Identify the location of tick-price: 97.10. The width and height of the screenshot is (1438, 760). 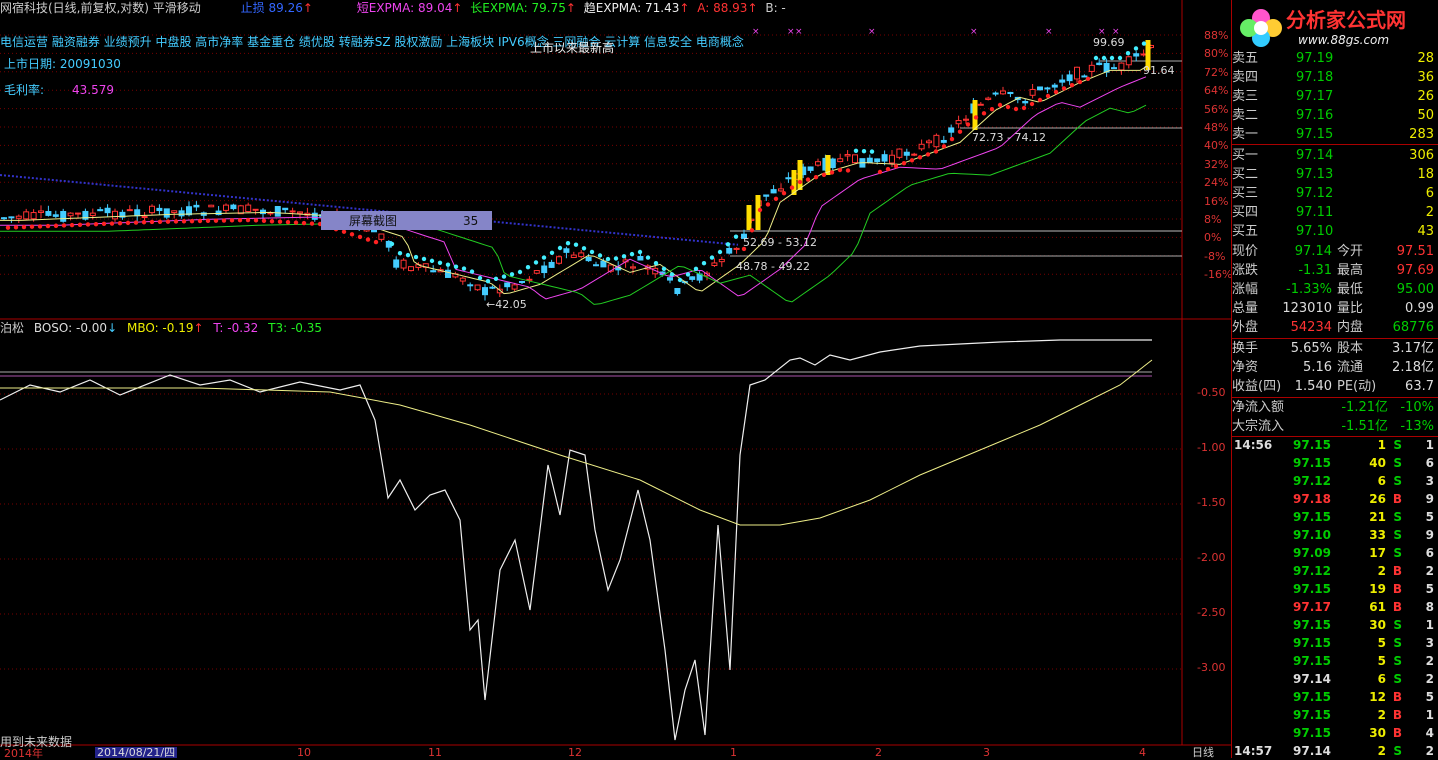
(1312, 535).